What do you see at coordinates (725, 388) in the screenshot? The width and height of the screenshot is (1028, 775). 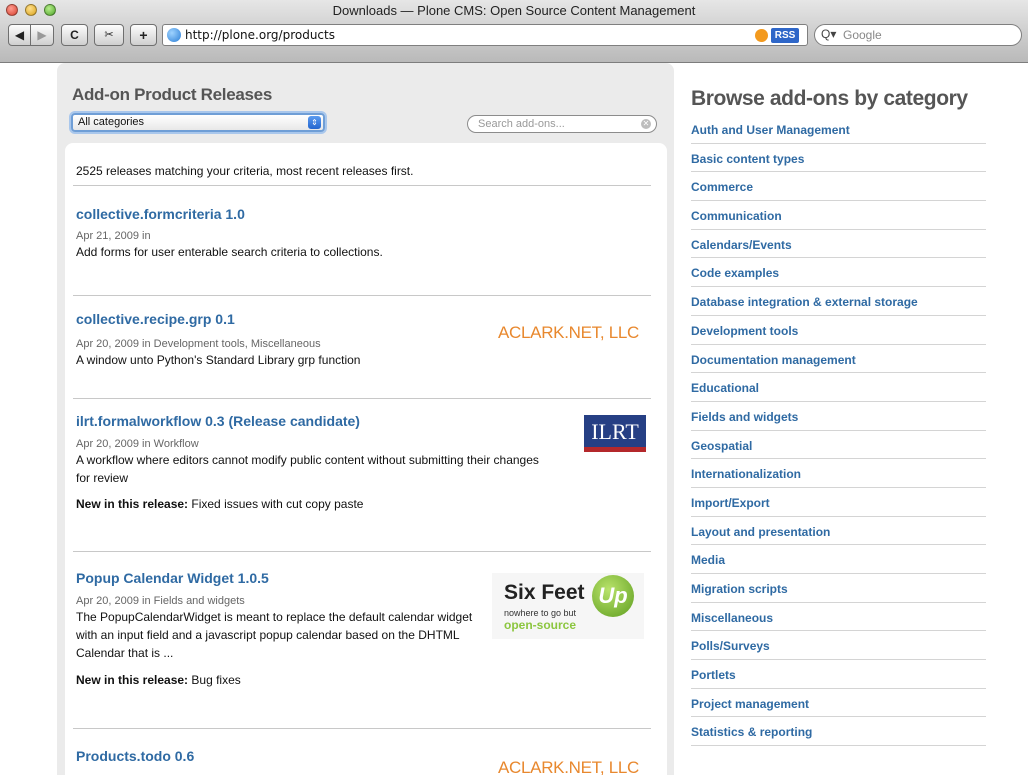 I see `category-link: Educational` at bounding box center [725, 388].